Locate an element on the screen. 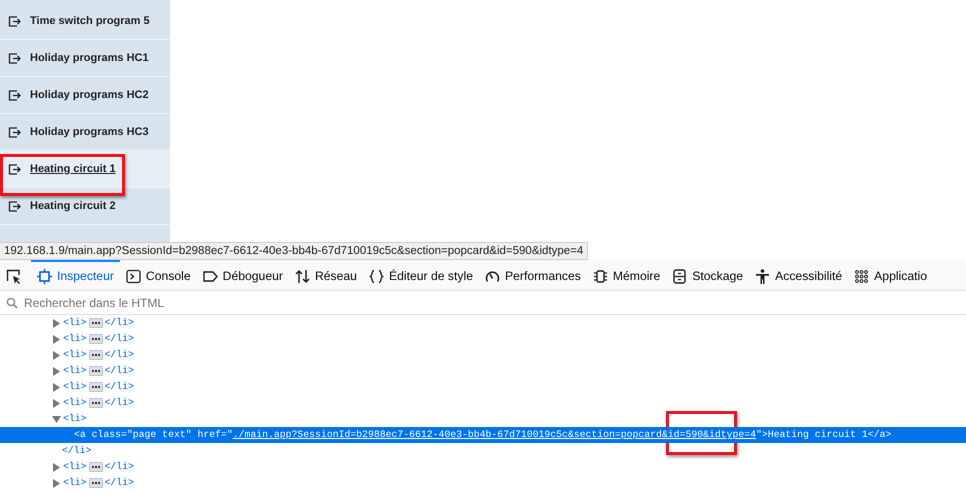 This screenshot has height=494, width=966. sidebar-item: Time switch program 5 is located at coordinates (85, 21).